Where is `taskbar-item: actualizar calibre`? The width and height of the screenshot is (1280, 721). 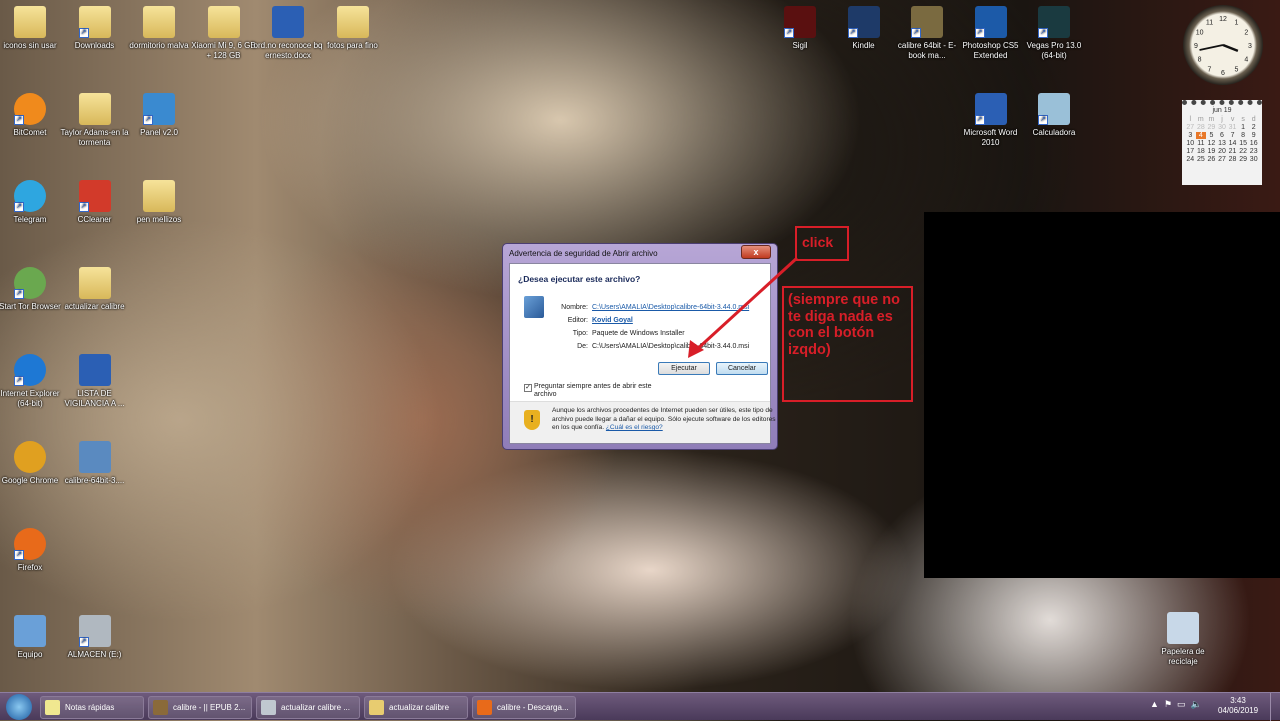 taskbar-item: actualizar calibre is located at coordinates (416, 707).